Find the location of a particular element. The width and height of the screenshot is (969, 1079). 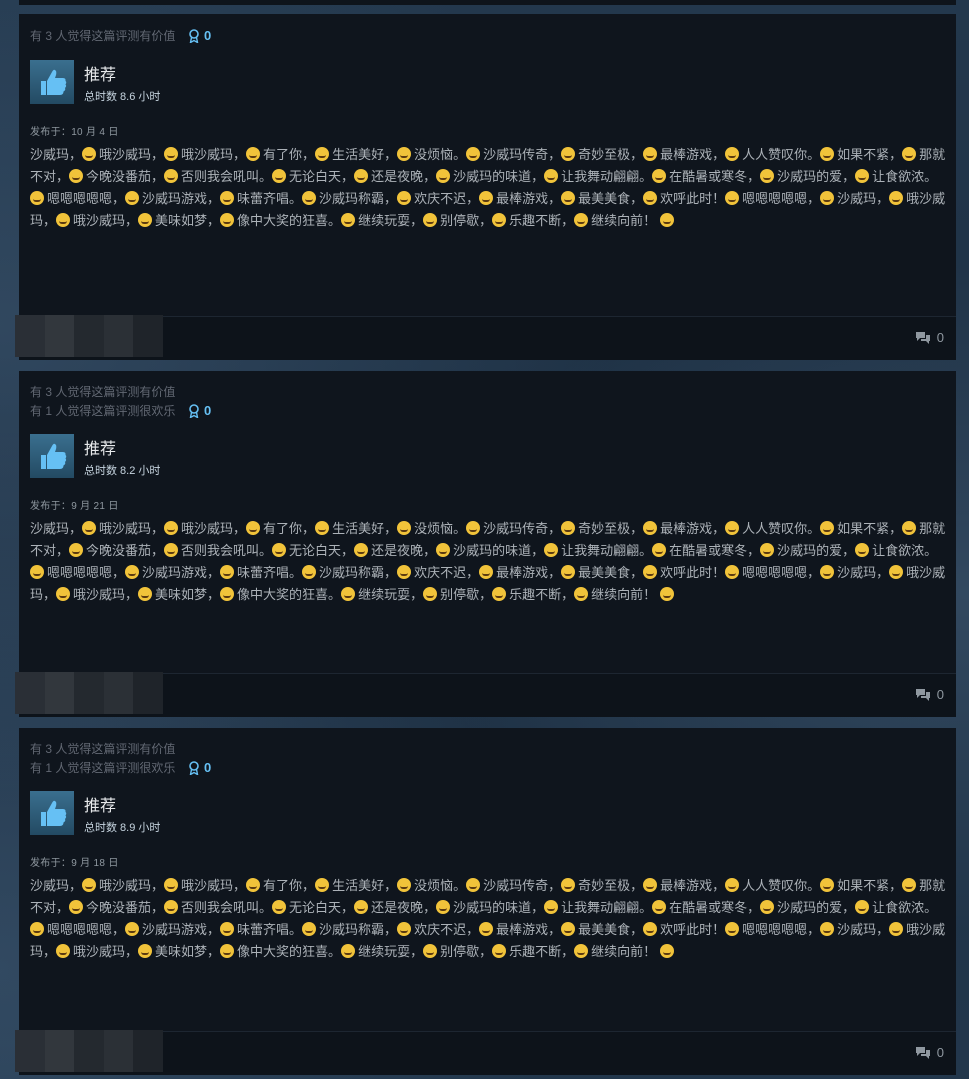

review-text-segment: 无论白天， is located at coordinates (322, 907).